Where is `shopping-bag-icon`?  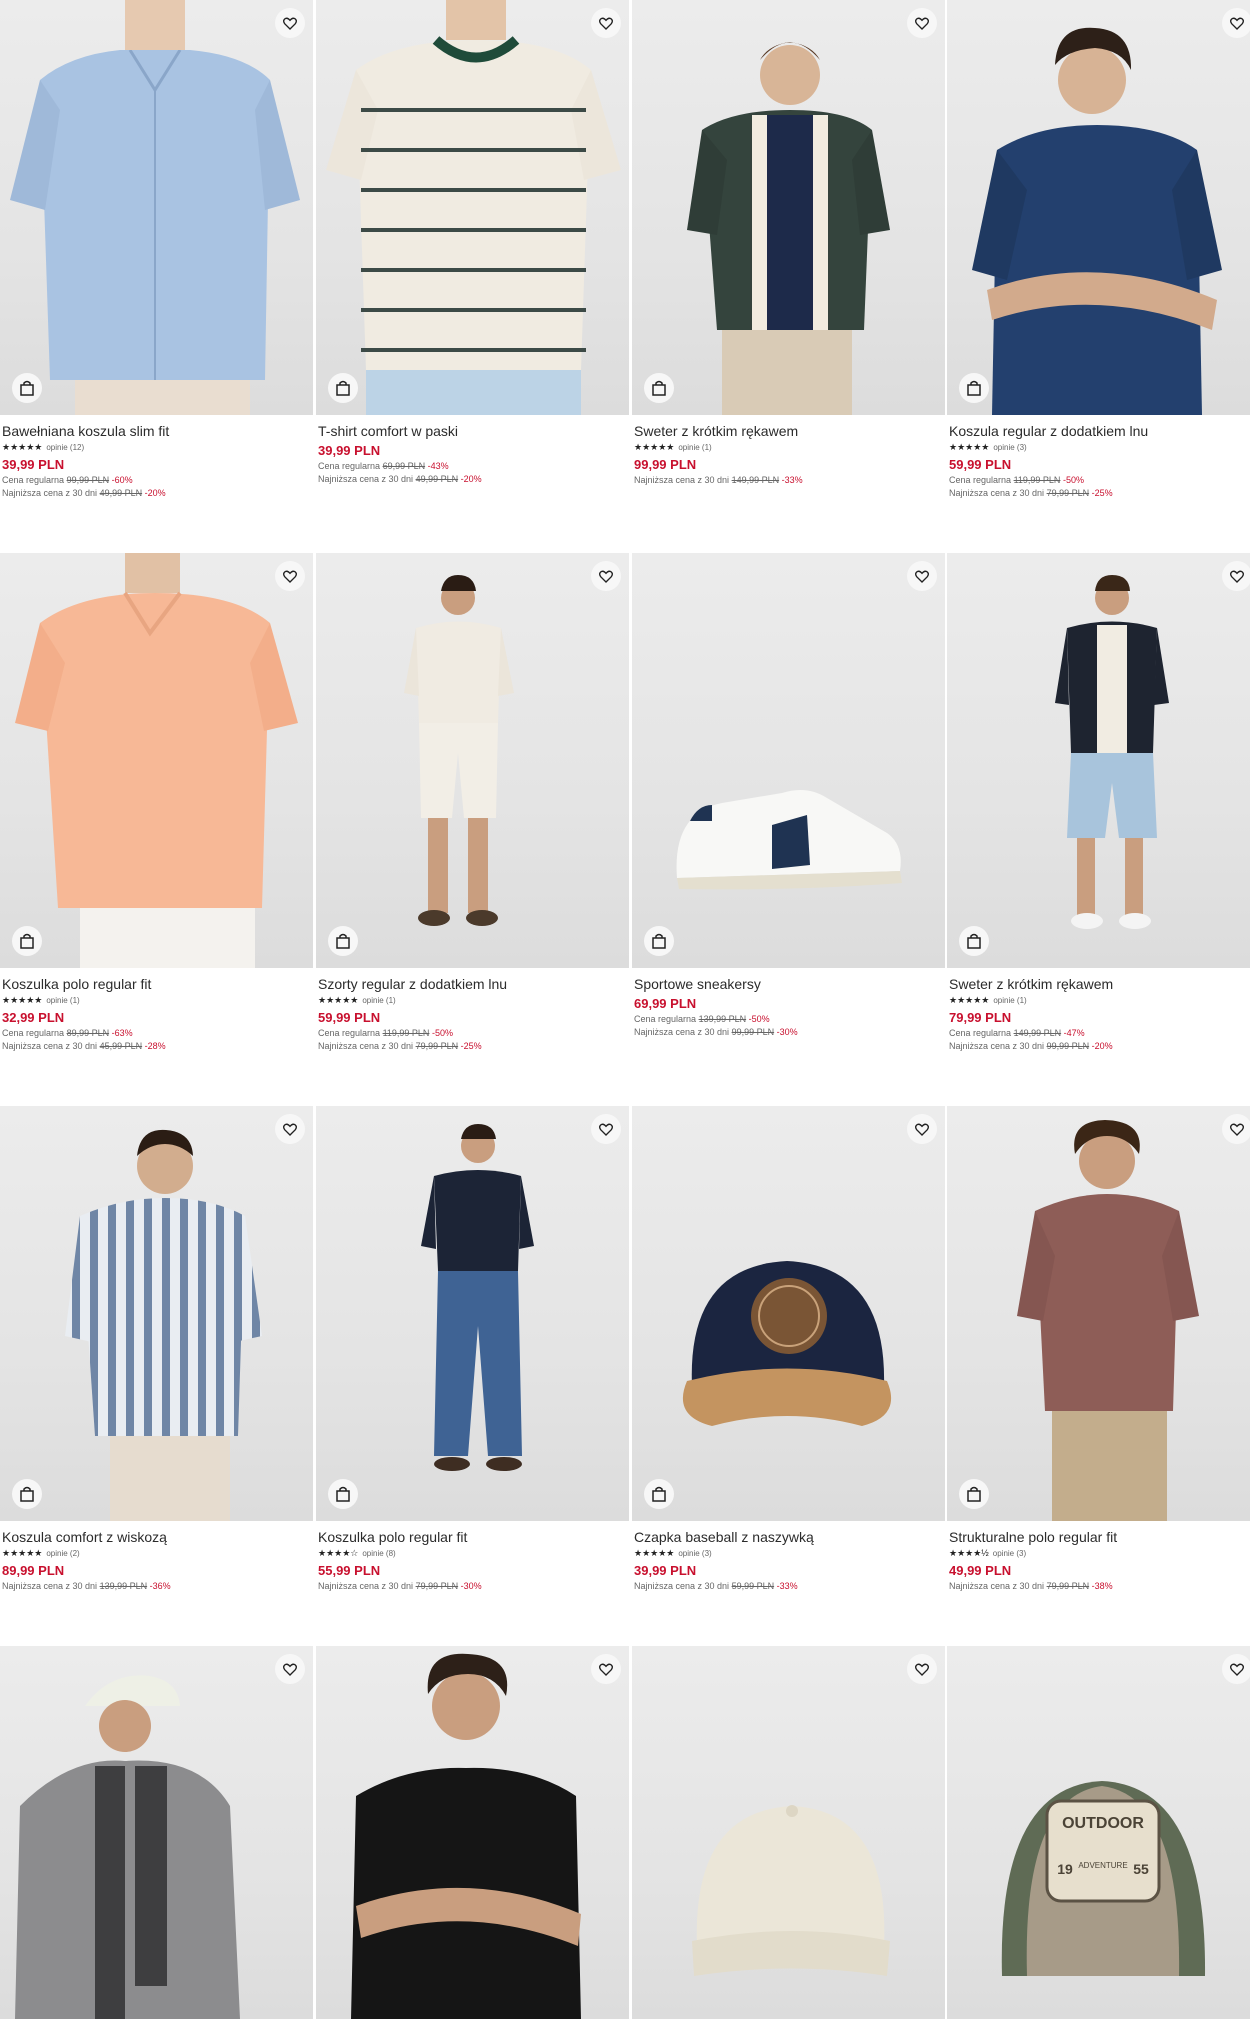
shopping-bag-icon is located at coordinates (27, 941).